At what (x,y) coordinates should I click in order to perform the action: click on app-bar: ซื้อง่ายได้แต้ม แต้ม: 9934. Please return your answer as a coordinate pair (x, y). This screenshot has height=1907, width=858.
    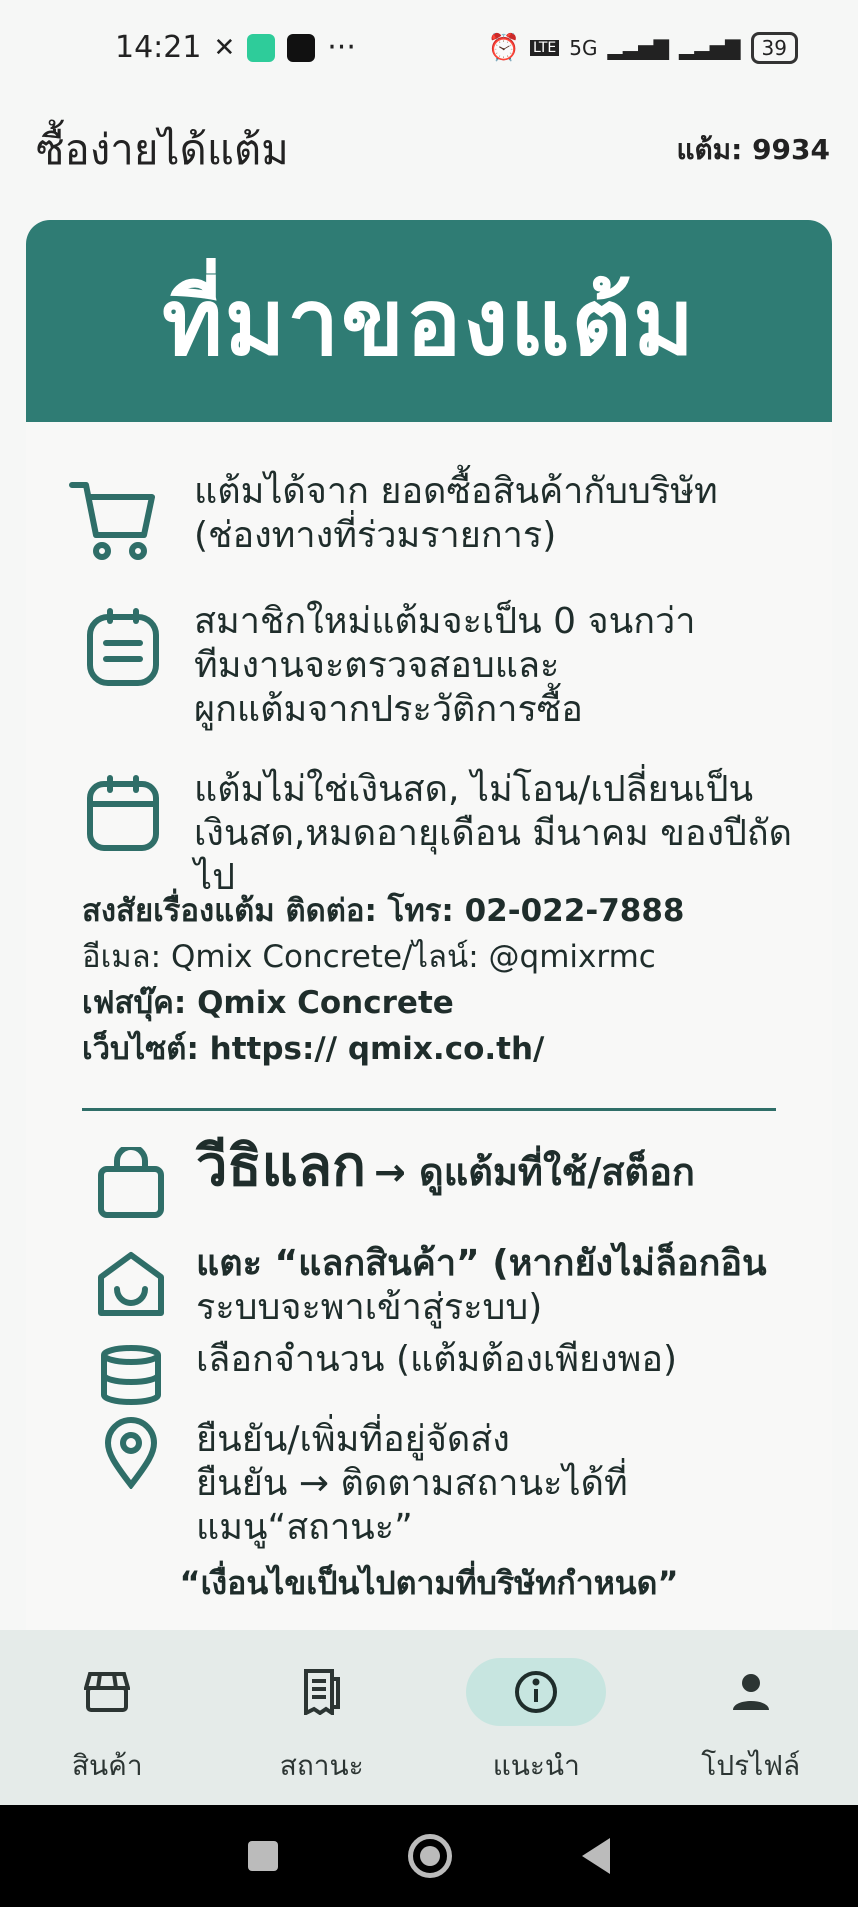
    Looking at the image, I should click on (429, 150).